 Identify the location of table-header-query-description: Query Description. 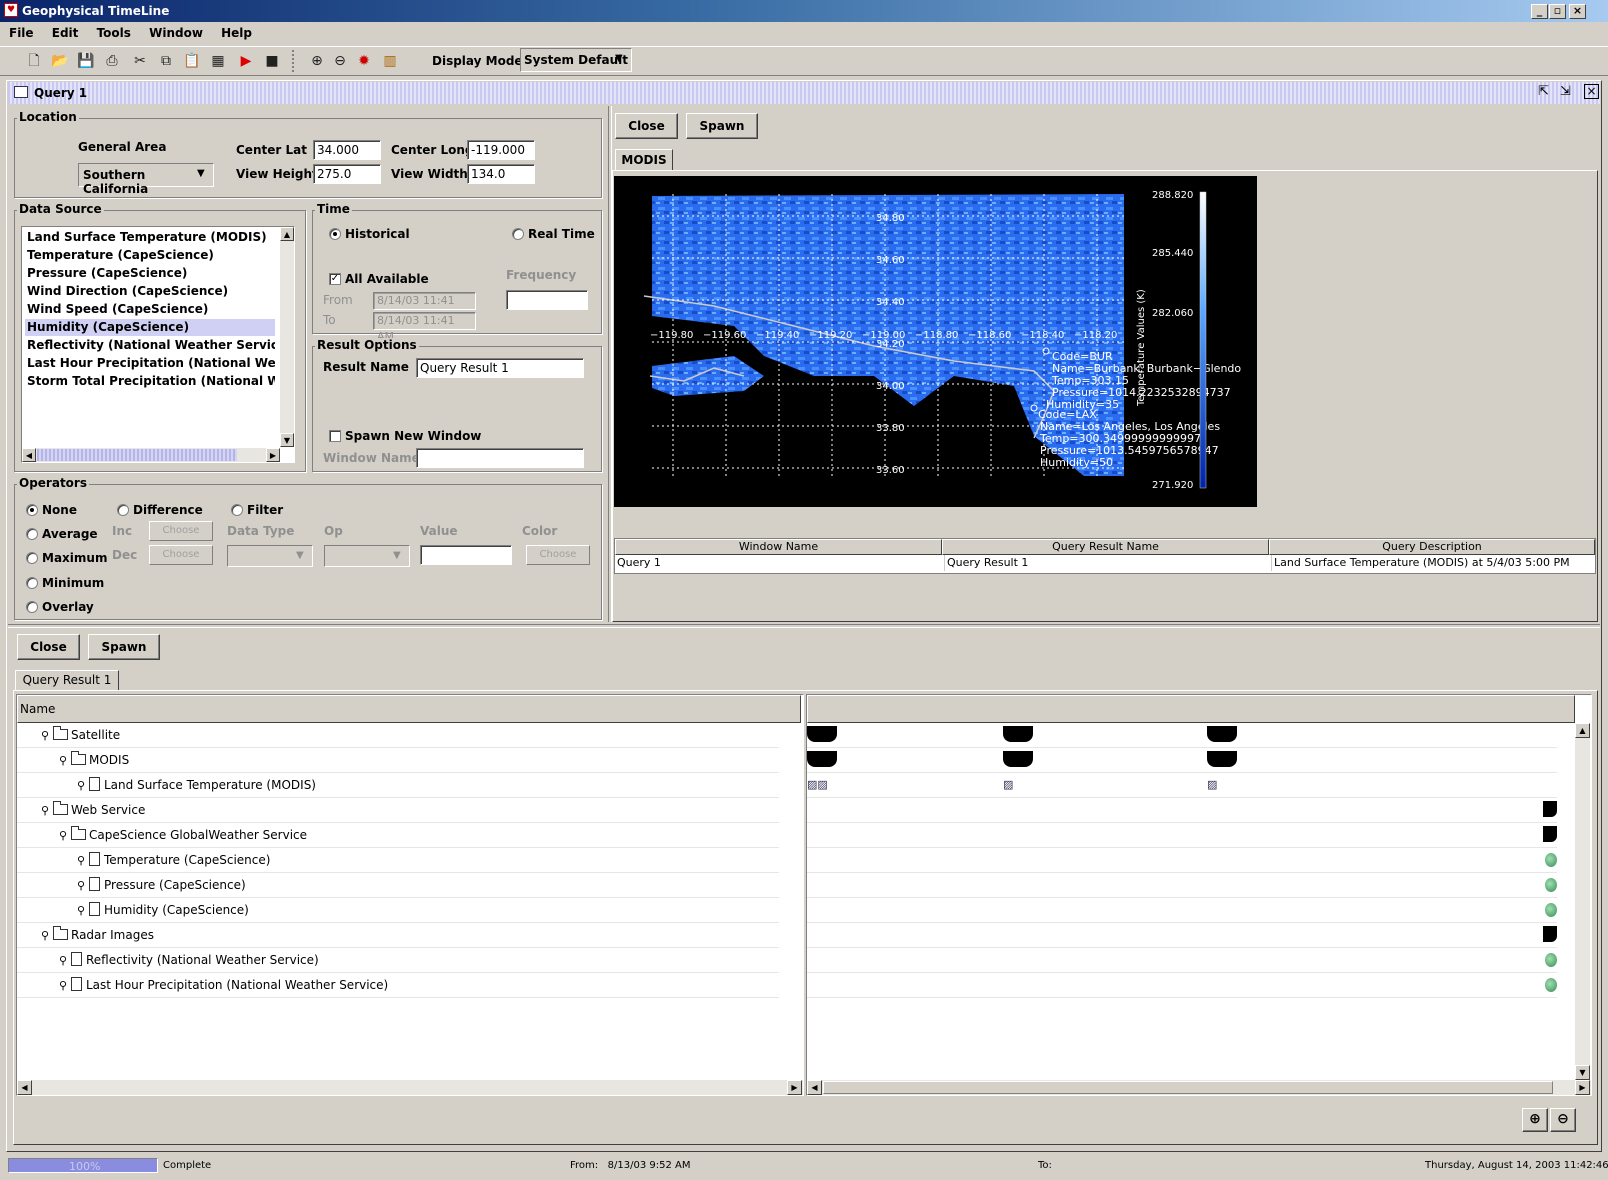
(1432, 547).